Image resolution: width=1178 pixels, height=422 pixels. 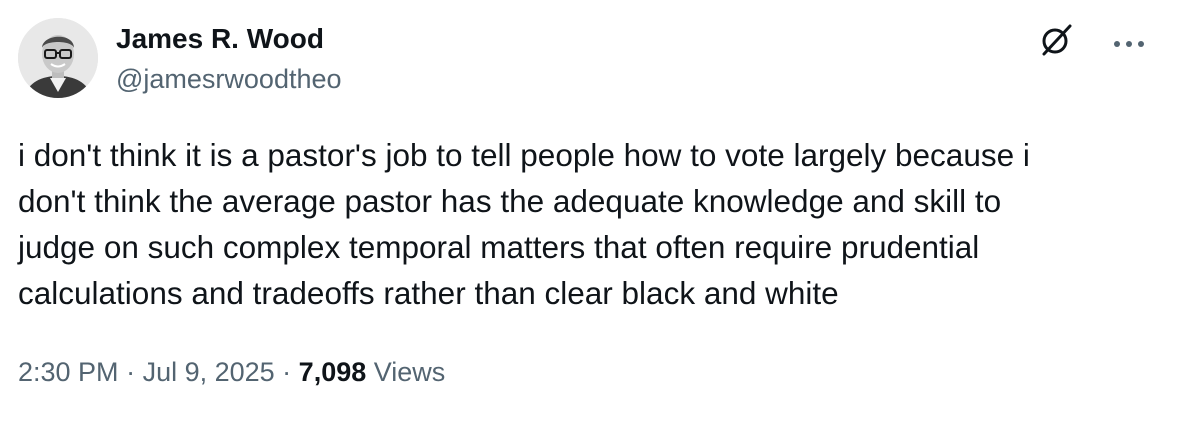 I want to click on views-count: 7,098, so click(x=333, y=372).